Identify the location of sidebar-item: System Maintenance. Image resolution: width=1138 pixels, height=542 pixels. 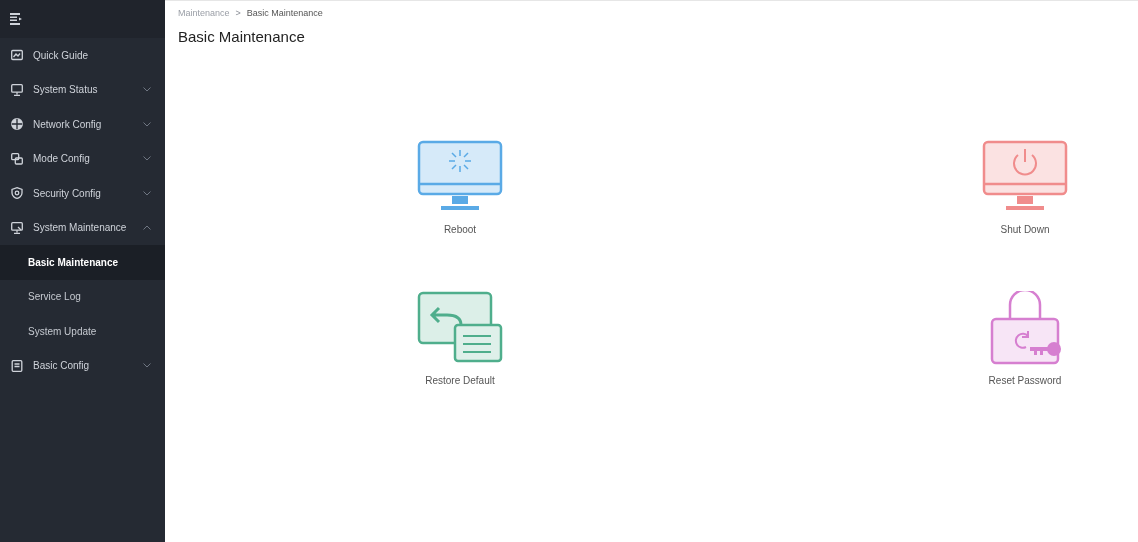
(82, 227).